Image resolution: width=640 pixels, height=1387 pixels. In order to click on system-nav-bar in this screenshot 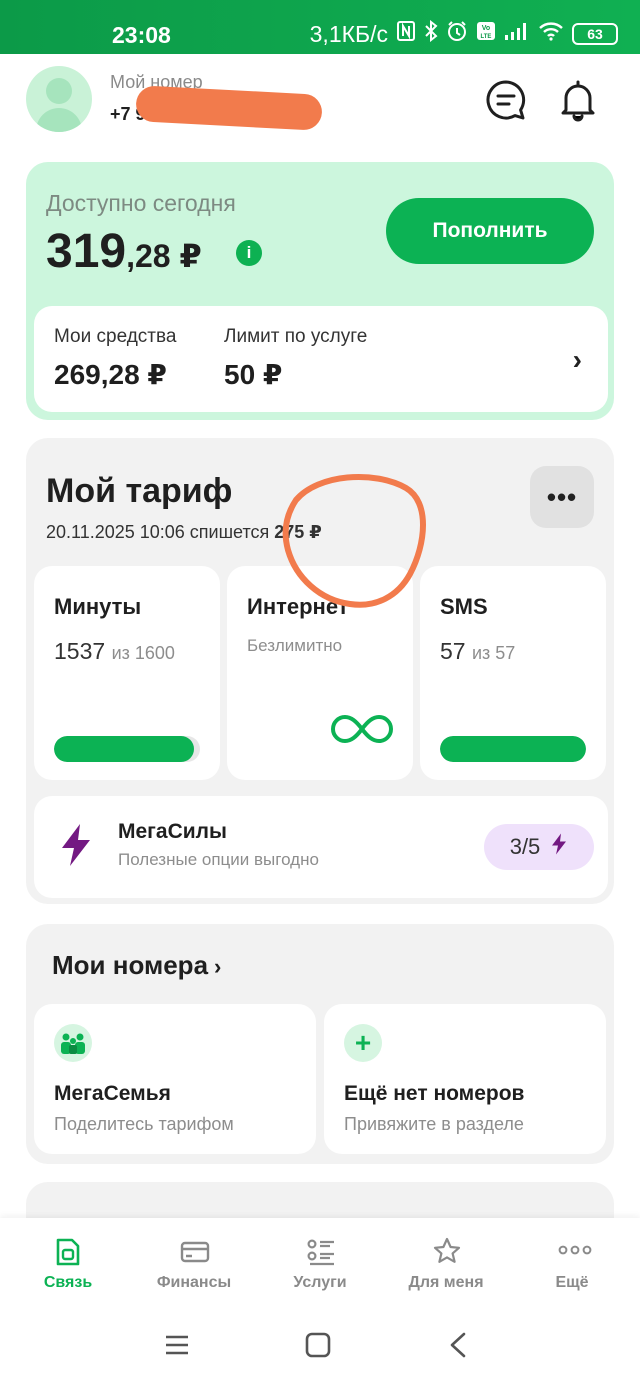, I will do `click(320, 1348)`.